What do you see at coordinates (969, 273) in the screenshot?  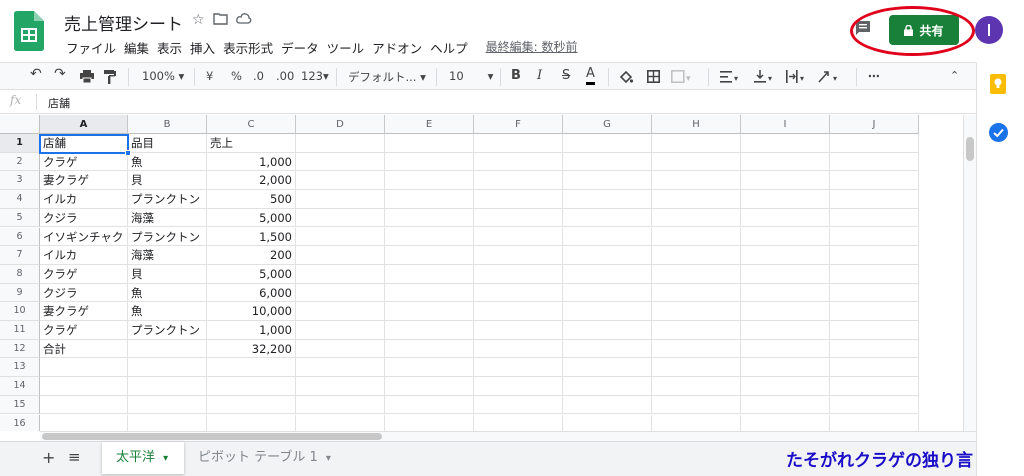 I see `vertical-scrollbar` at bounding box center [969, 273].